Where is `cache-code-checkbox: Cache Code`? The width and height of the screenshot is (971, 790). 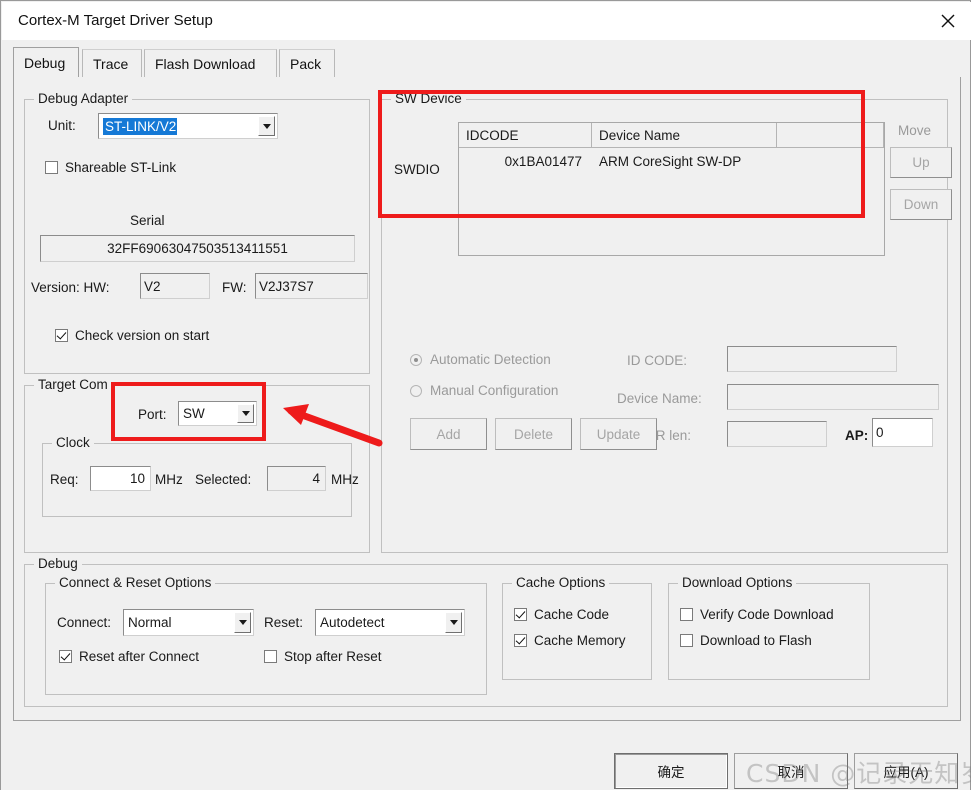 cache-code-checkbox: Cache Code is located at coordinates (561, 614).